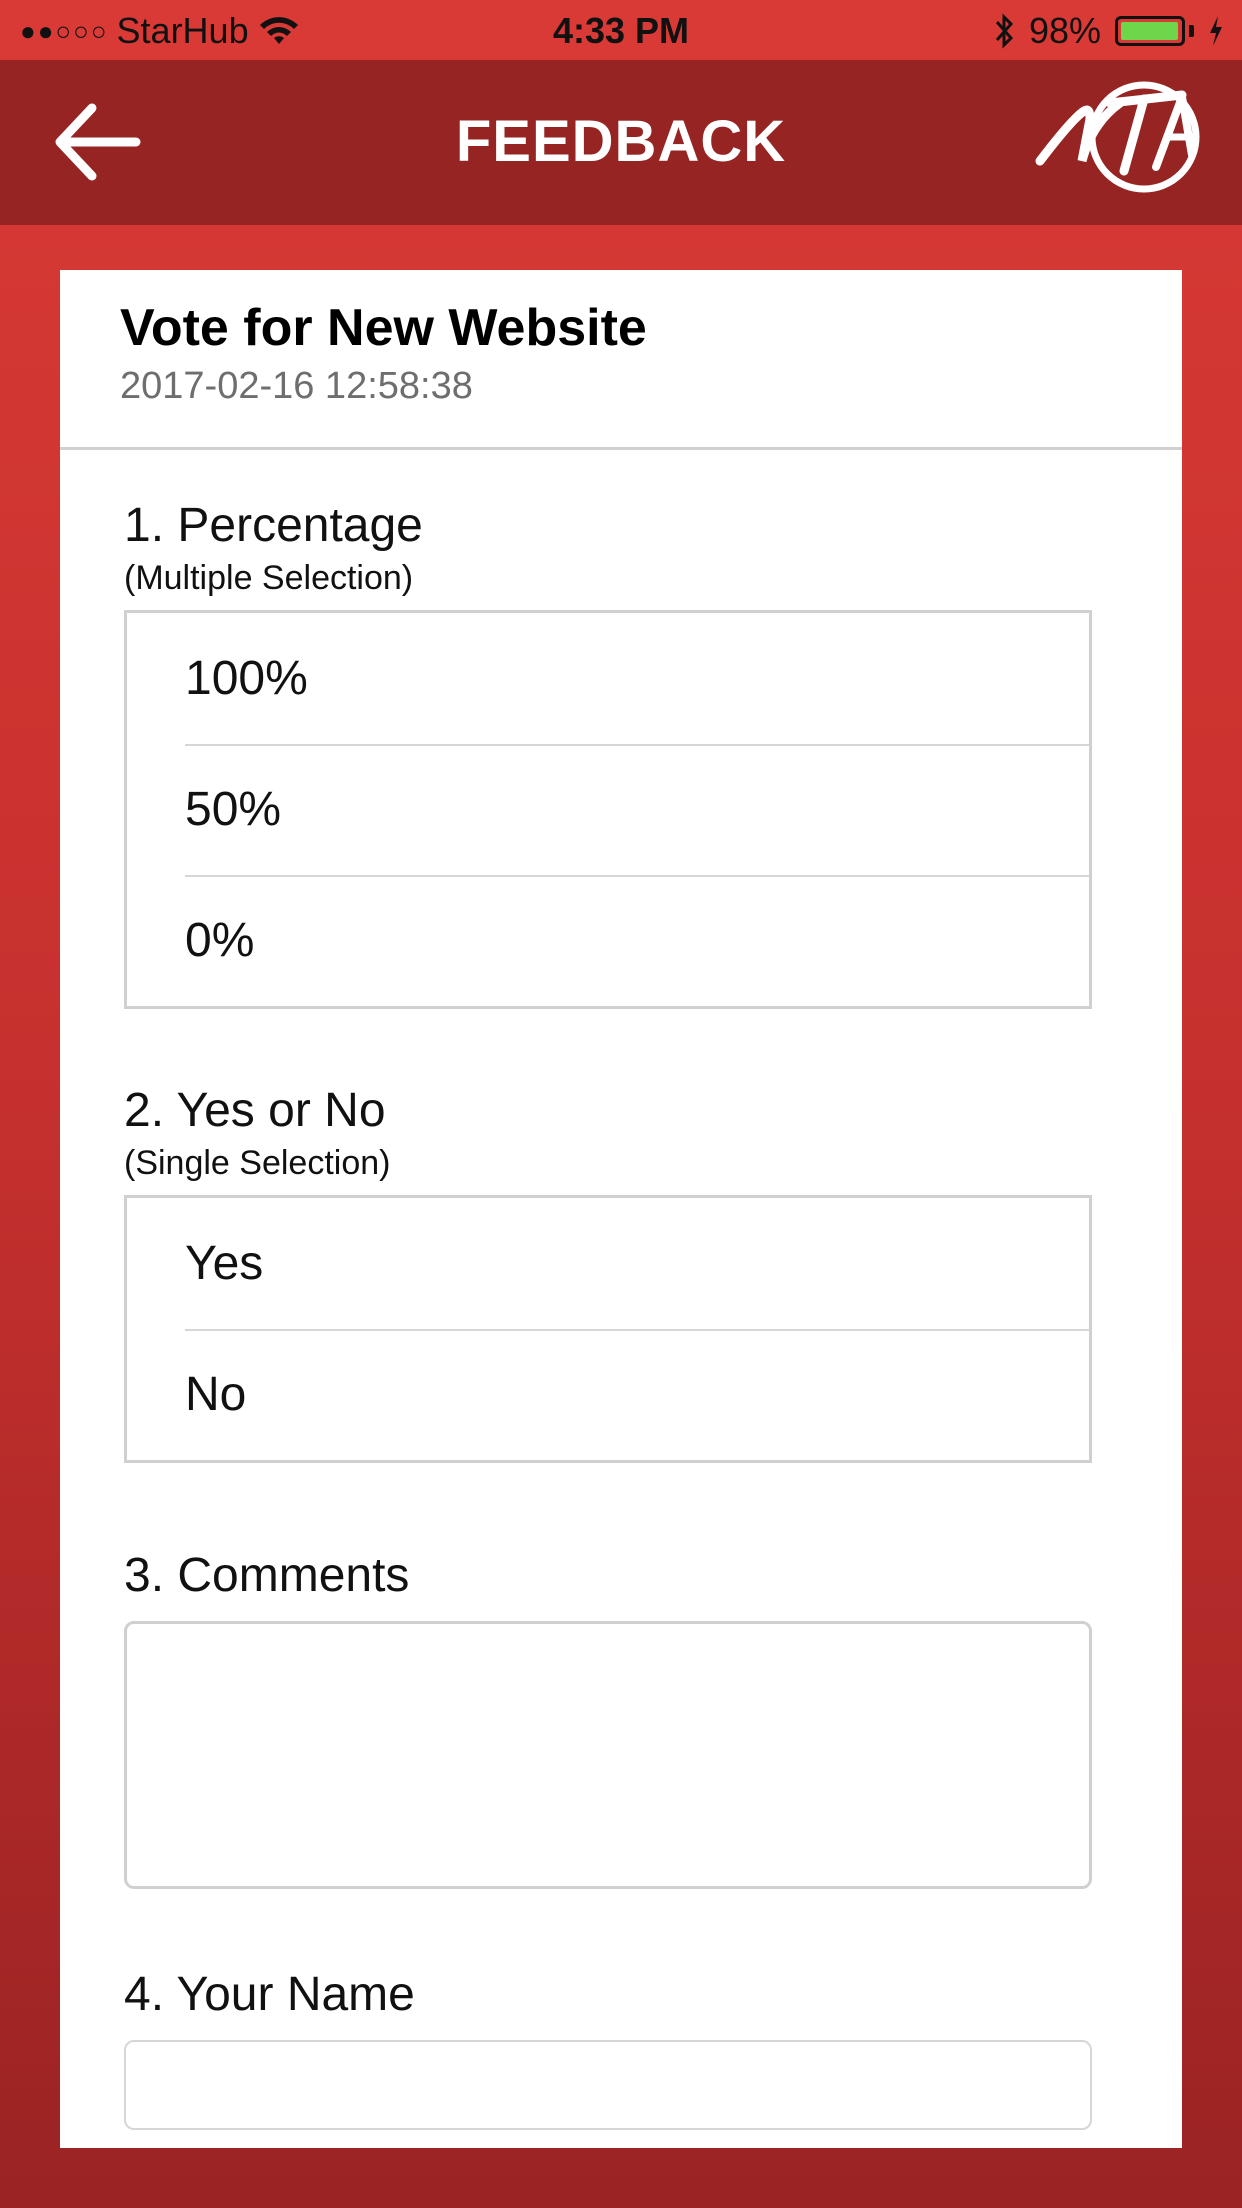 The width and height of the screenshot is (1242, 2208). I want to click on status-right: 98%, so click(1108, 31).